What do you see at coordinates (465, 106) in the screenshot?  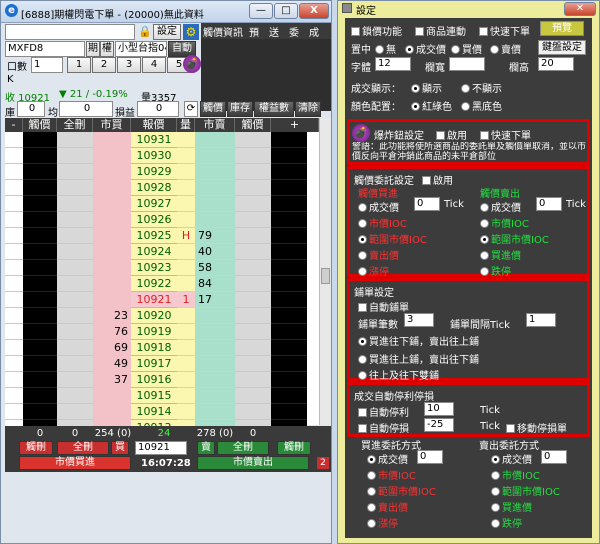 I see `color-black-radio` at bounding box center [465, 106].